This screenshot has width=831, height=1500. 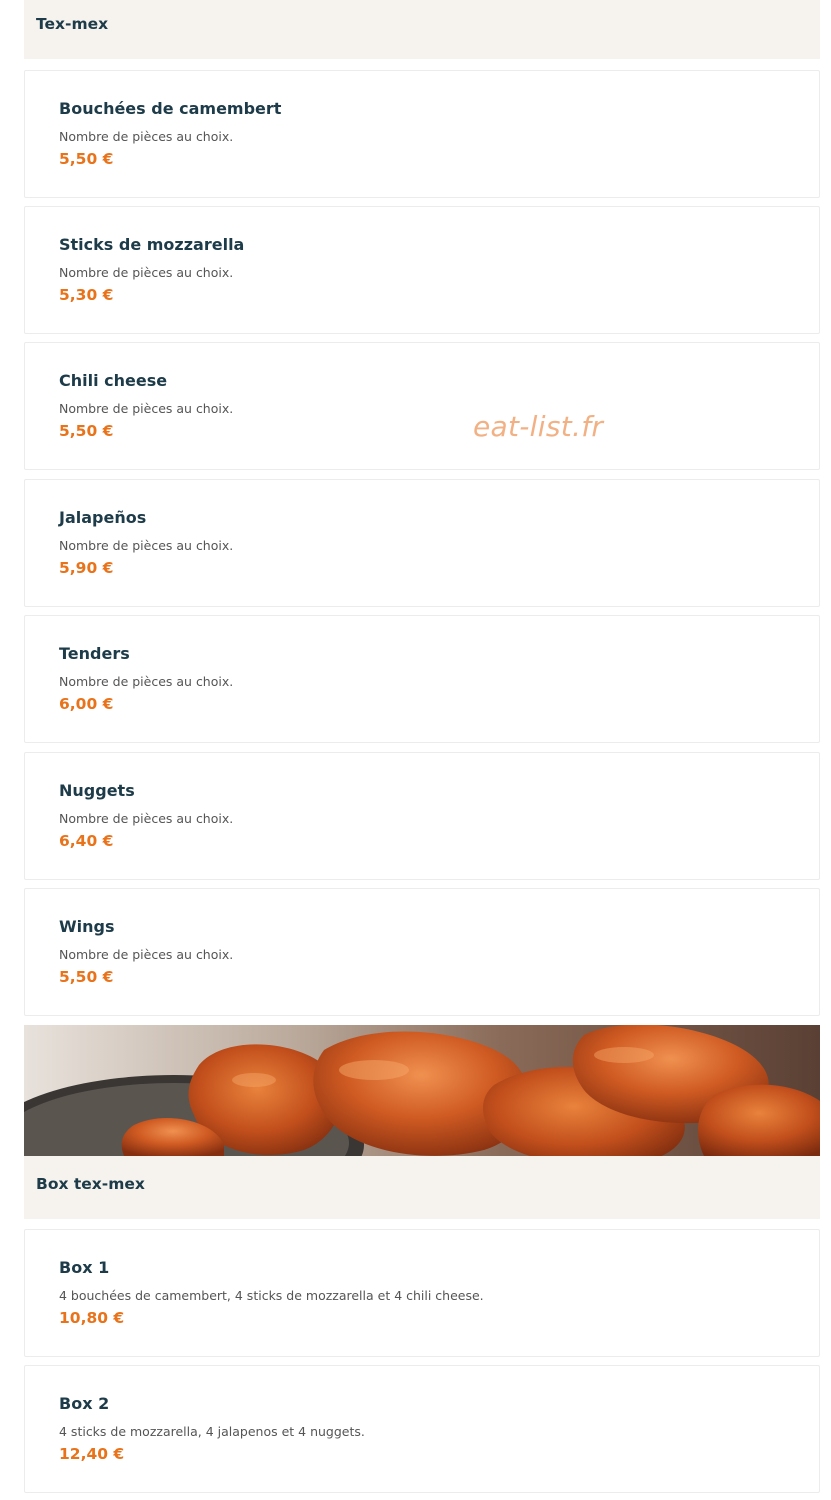 I want to click on menu-item-name: Nuggets, so click(x=97, y=790).